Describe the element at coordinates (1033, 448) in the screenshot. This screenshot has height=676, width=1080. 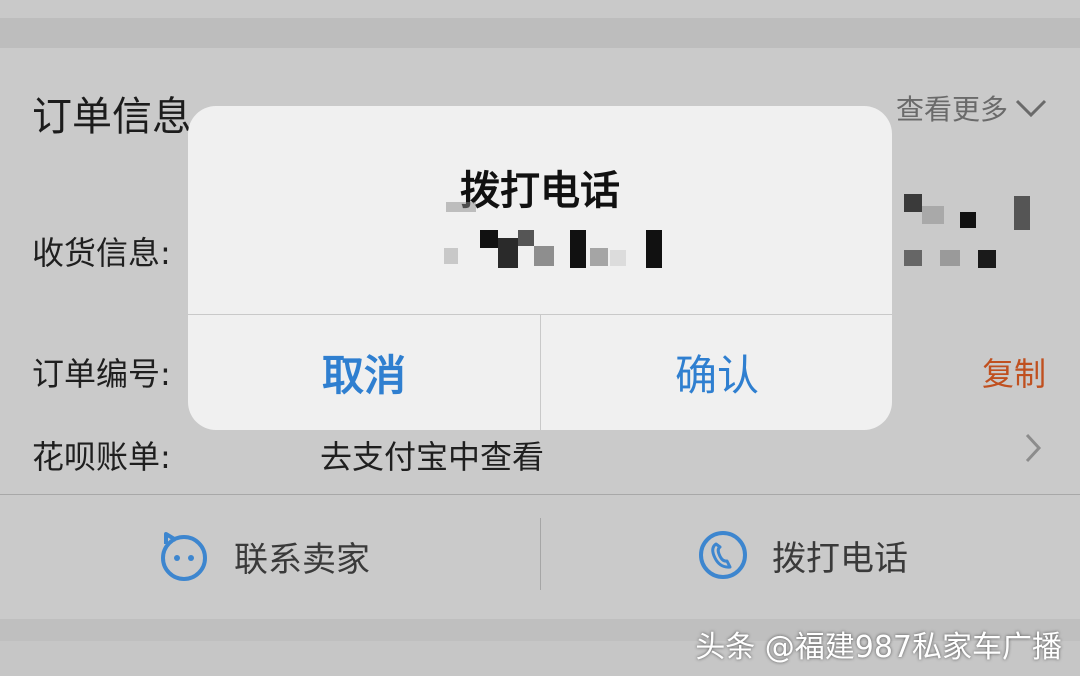
I see `chevron-right-icon` at that location.